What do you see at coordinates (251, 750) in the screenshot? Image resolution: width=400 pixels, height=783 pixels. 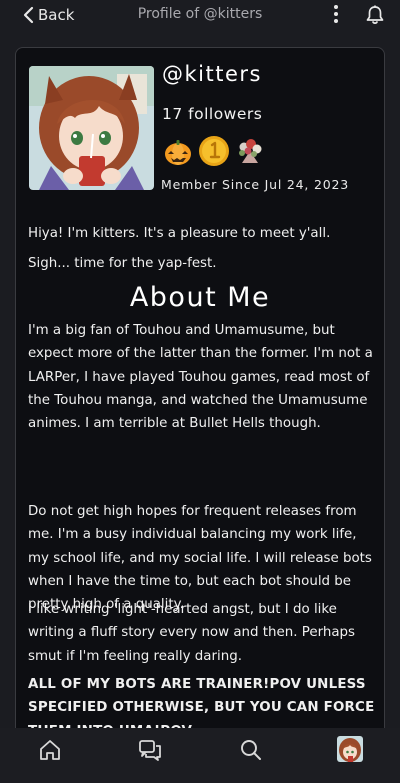 I see `search-icon` at bounding box center [251, 750].